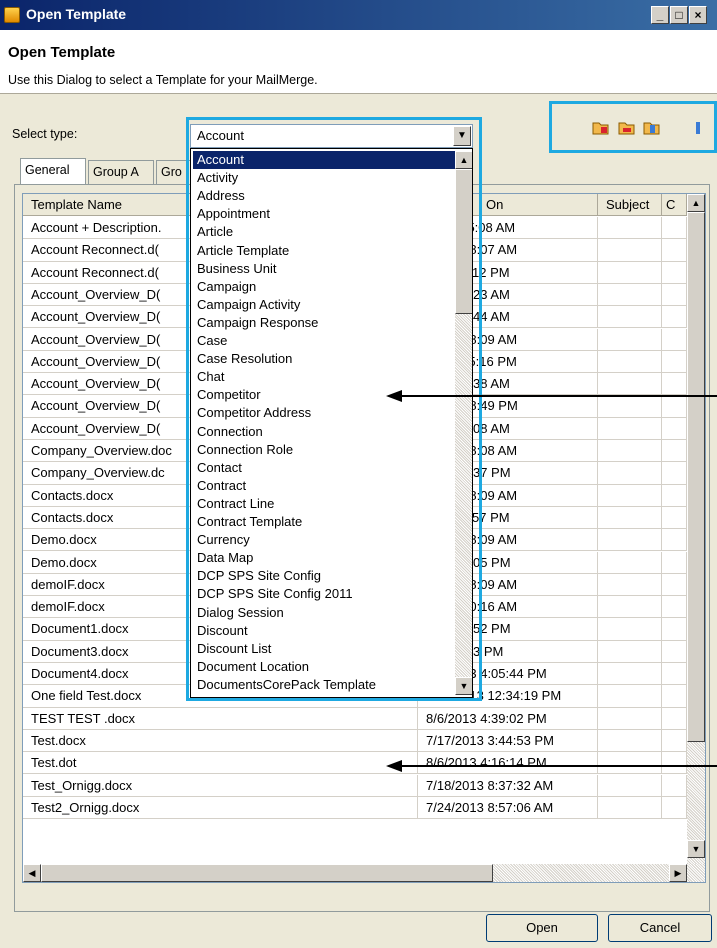  I want to click on folder-open-icon, so click(601, 128).